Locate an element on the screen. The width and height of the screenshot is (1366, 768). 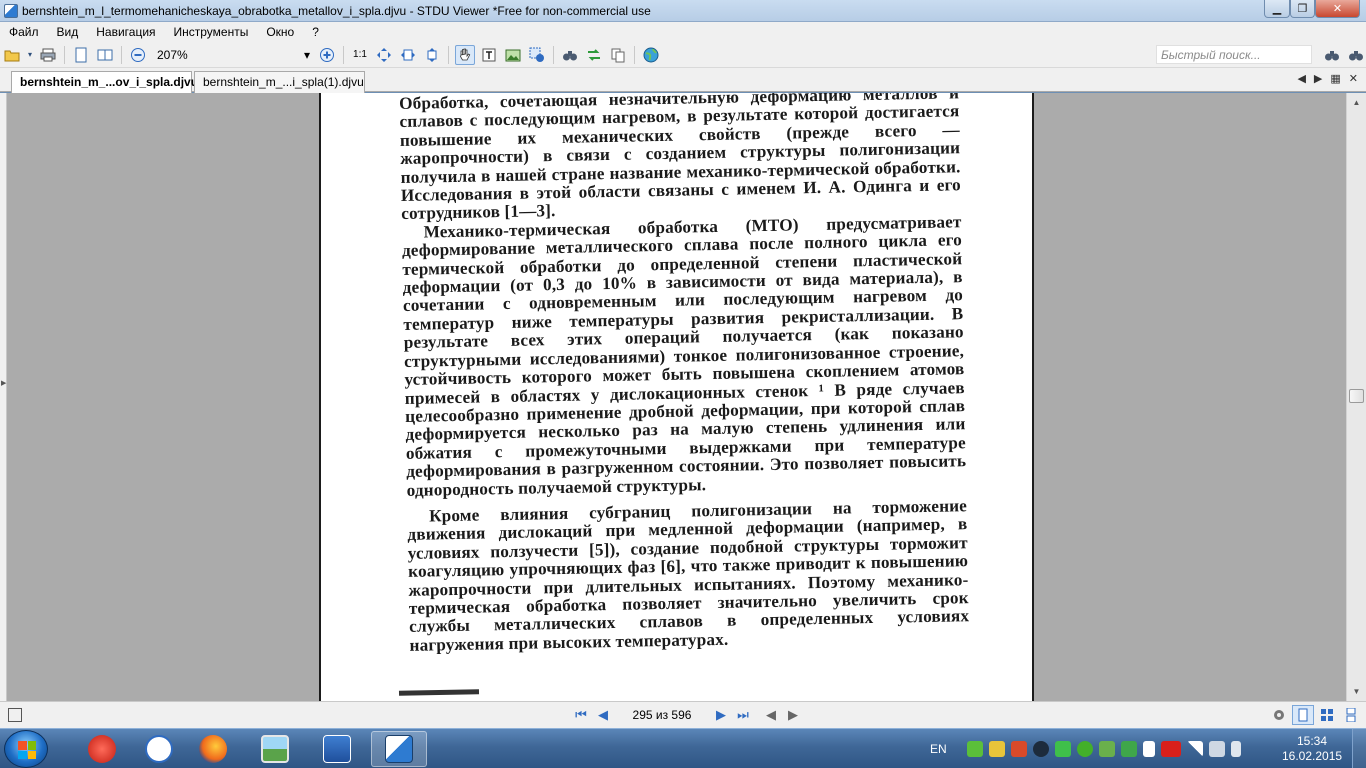
taskbar-image-viewer is located at coordinates (275, 749).